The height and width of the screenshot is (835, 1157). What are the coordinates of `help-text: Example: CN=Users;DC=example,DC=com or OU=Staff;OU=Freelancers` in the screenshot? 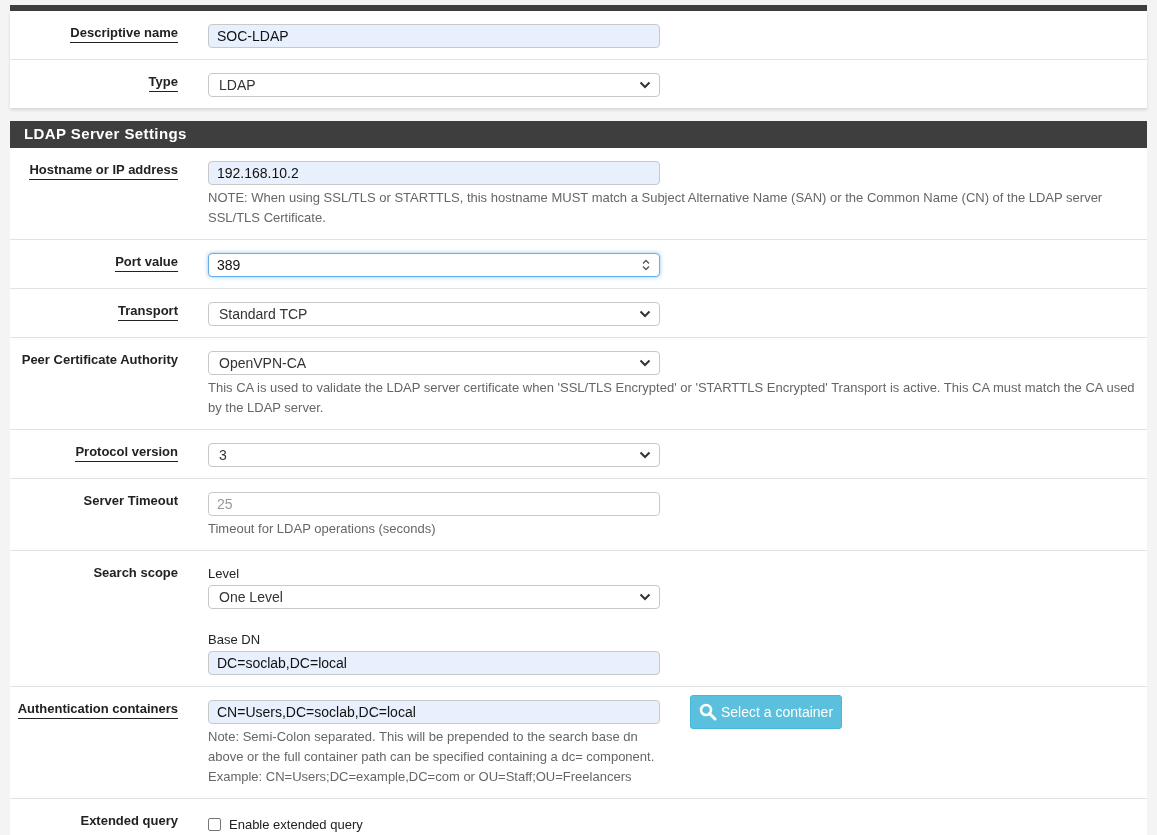 It's located at (420, 777).